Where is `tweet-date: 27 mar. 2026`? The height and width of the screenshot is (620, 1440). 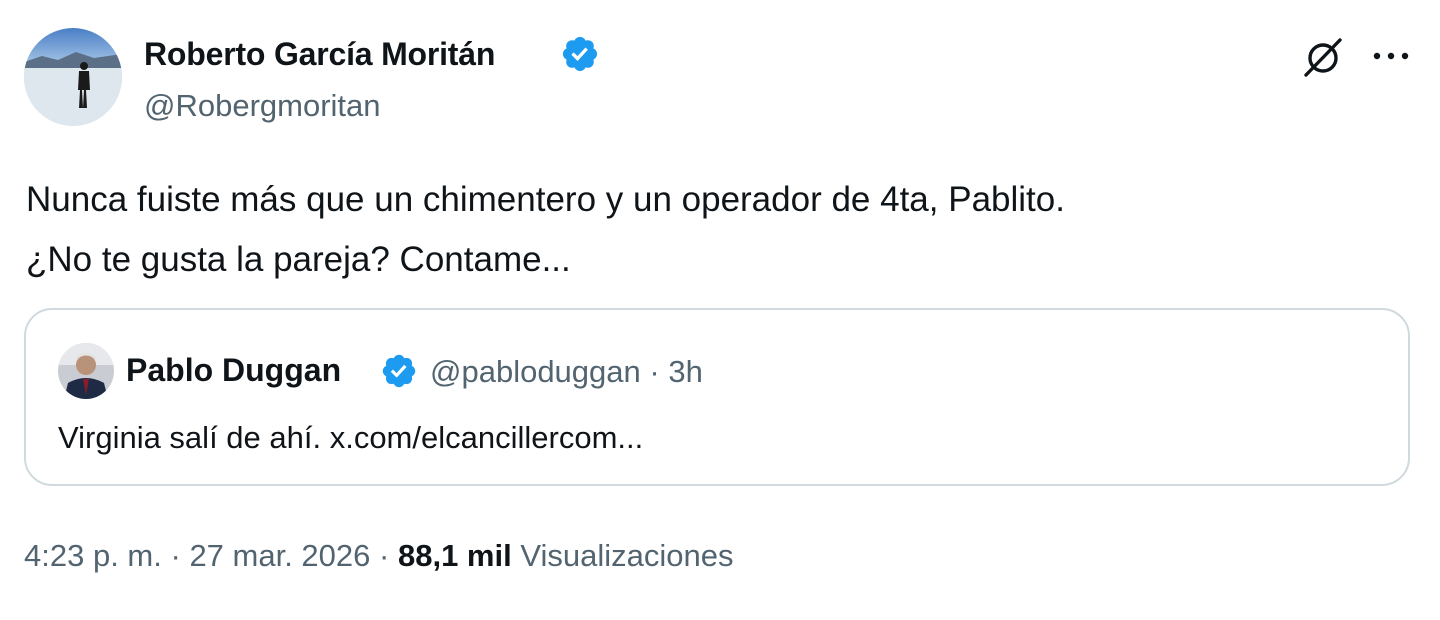 tweet-date: 27 mar. 2026 is located at coordinates (279, 555).